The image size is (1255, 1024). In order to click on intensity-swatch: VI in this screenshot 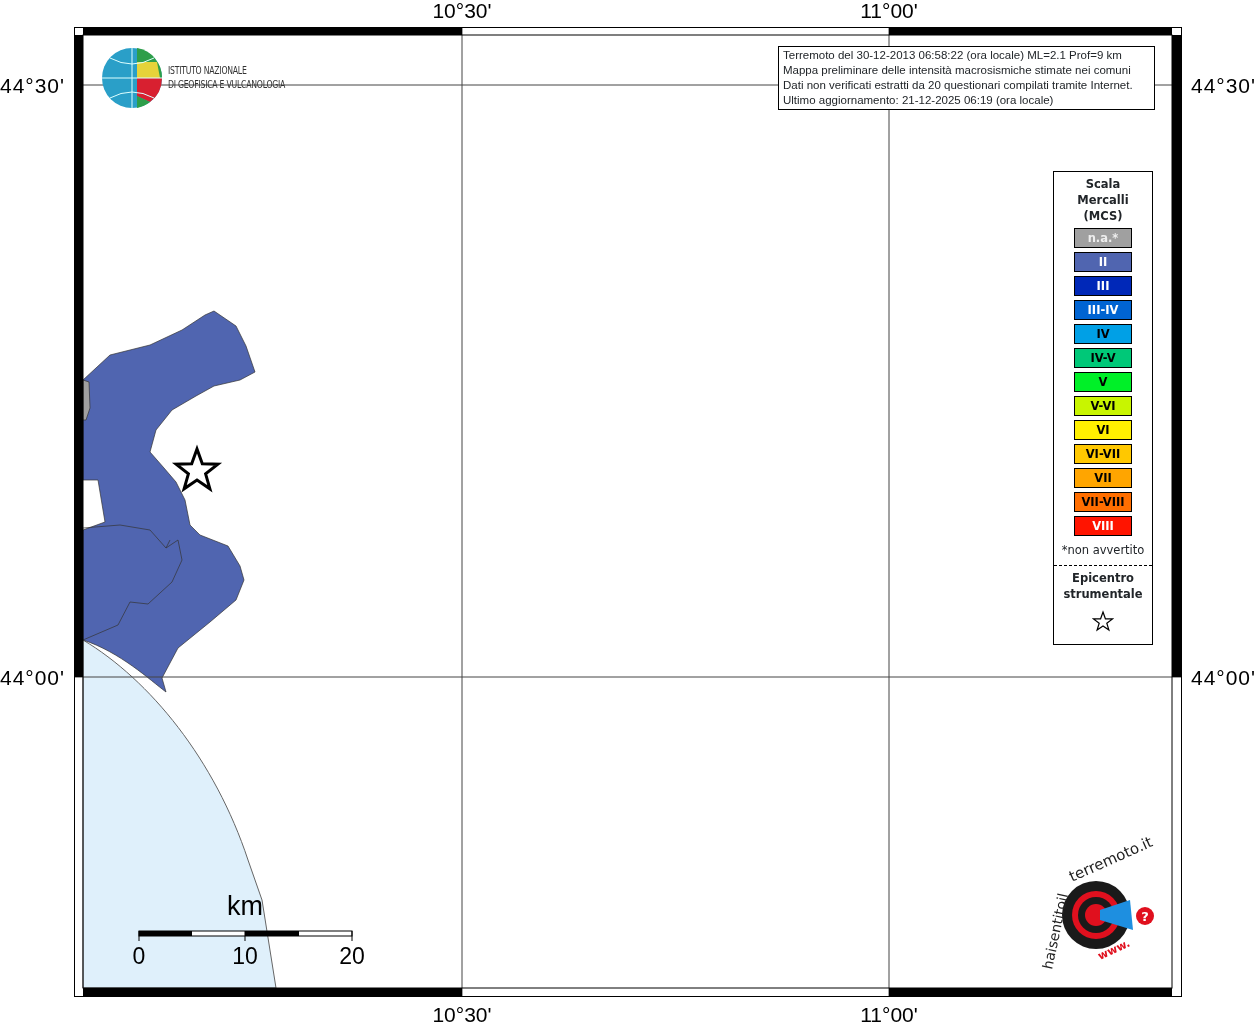, I will do `click(1103, 430)`.